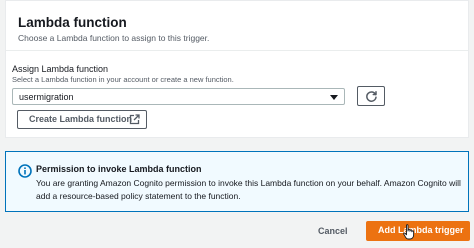 This screenshot has height=248, width=474. Describe the element at coordinates (60, 69) in the screenshot. I see `assign-function-label: Assign Lambda function` at that location.